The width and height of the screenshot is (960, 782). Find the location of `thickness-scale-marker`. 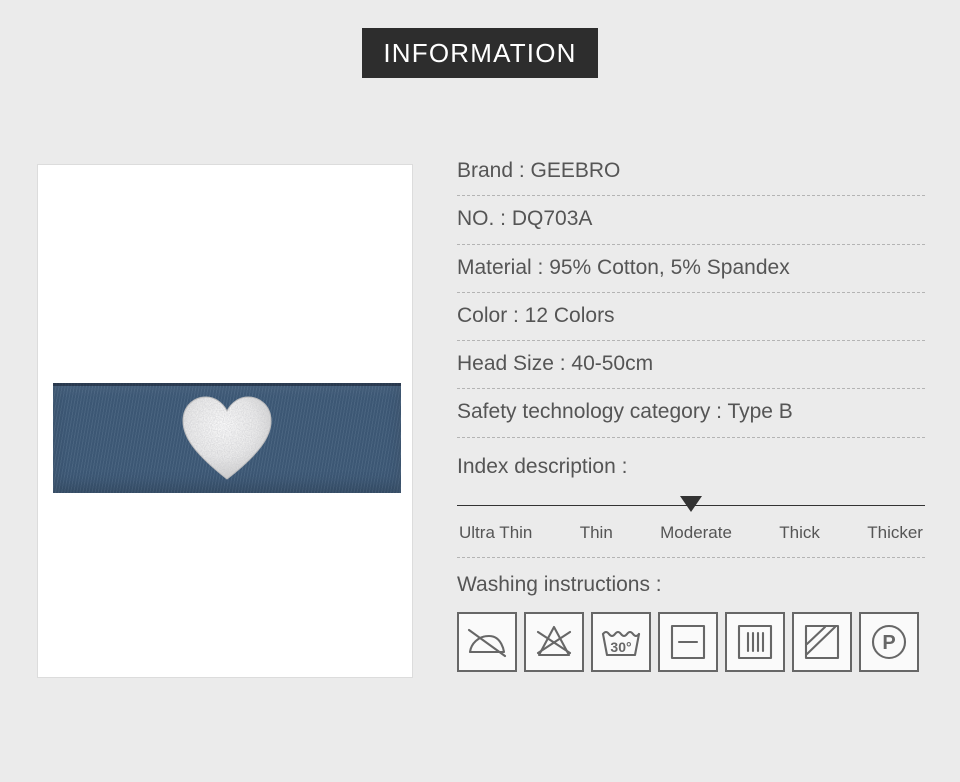

thickness-scale-marker is located at coordinates (691, 503).